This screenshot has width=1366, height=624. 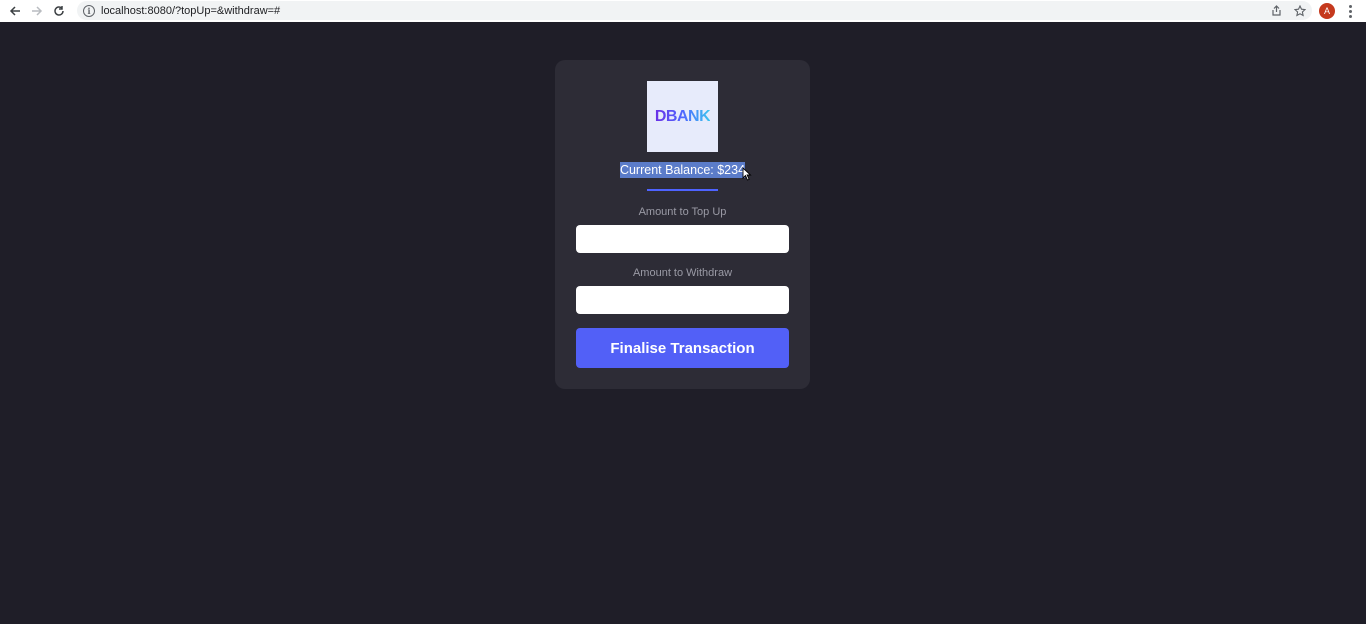 I want to click on star-icon, so click(x=1300, y=11).